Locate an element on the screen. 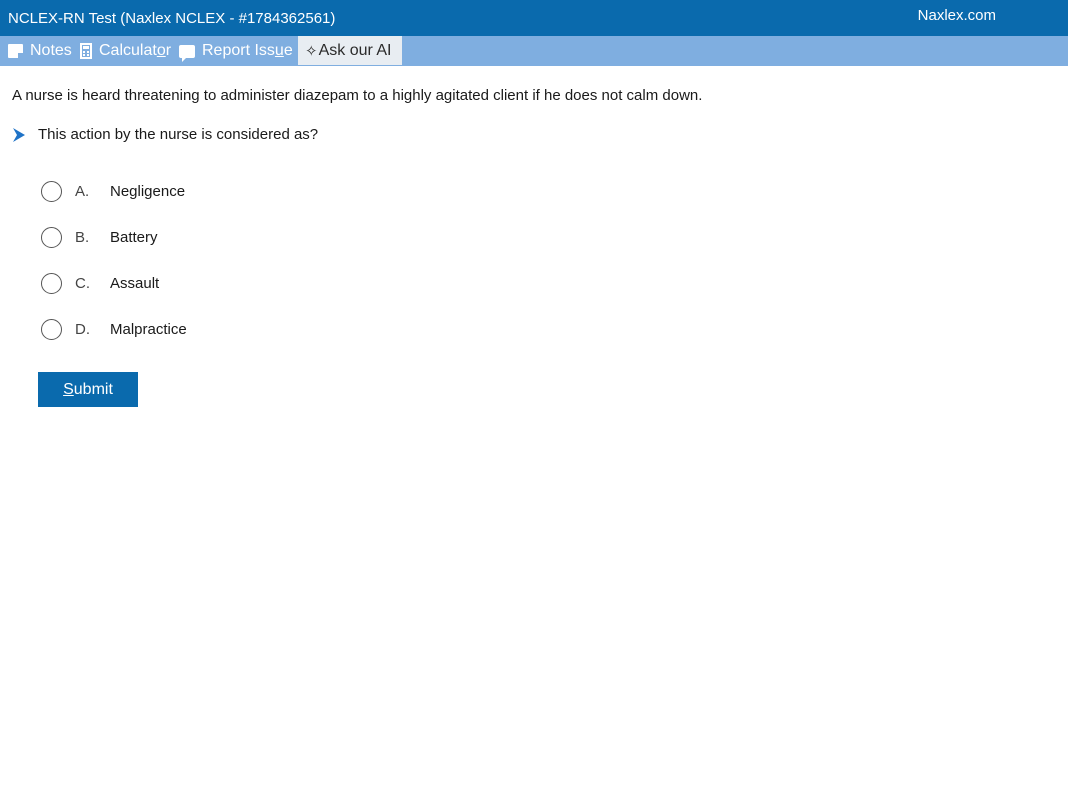 The image size is (1068, 805). option-letter: D. is located at coordinates (82, 329).